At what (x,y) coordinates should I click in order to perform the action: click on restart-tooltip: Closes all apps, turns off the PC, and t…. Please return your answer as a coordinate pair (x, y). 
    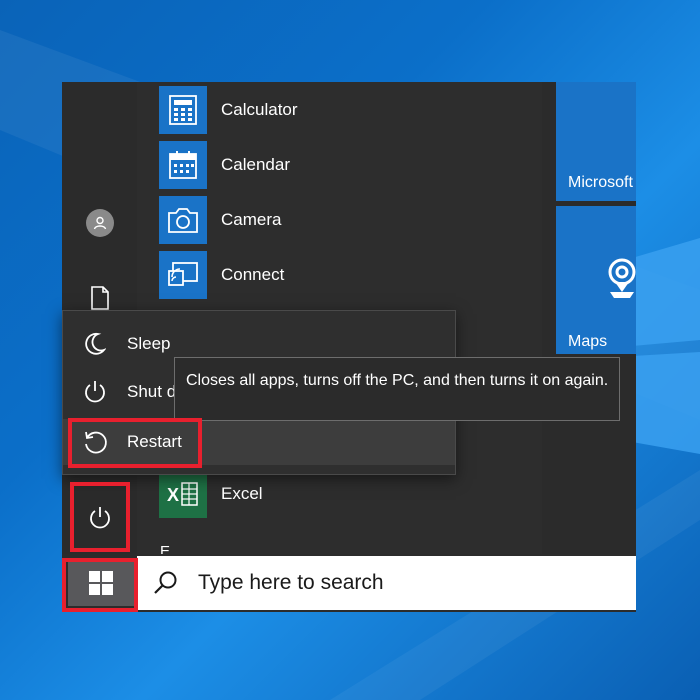
    Looking at the image, I should click on (397, 389).